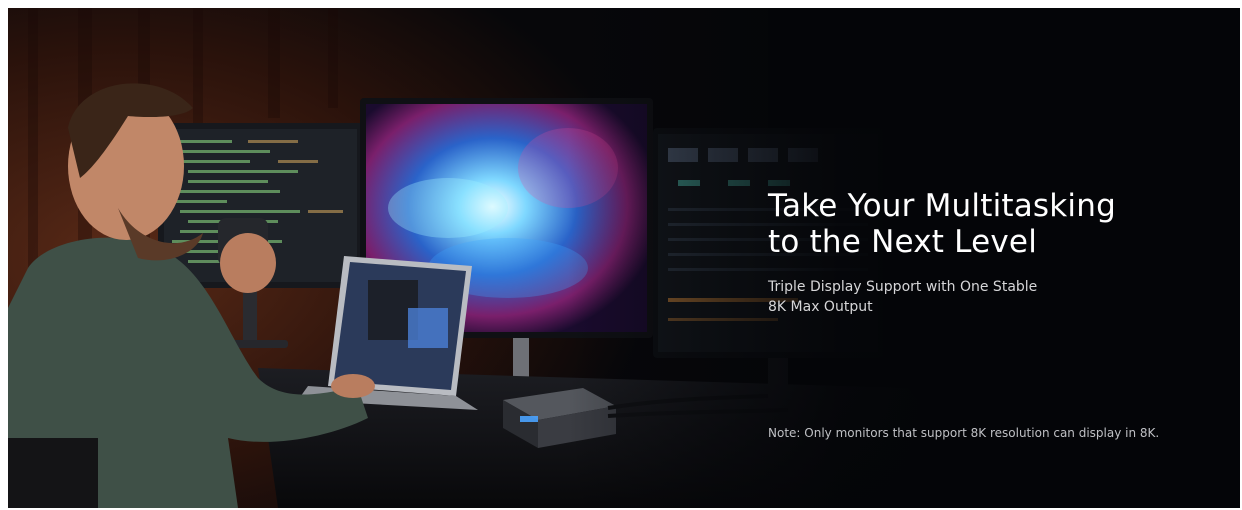 This screenshot has height=510, width=1242. I want to click on chair, so click(53, 473).